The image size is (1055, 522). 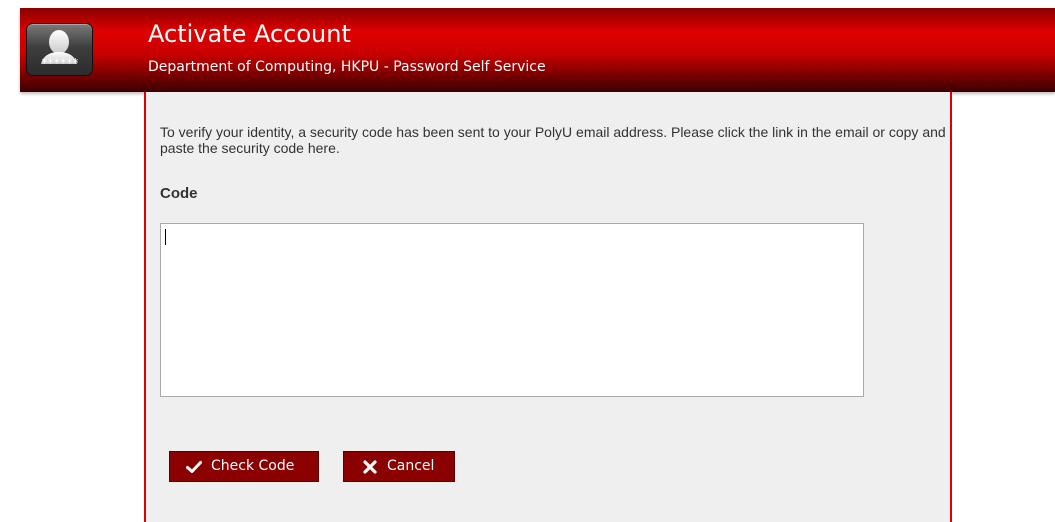 What do you see at coordinates (59, 49) in the screenshot?
I see `app-logo: ******` at bounding box center [59, 49].